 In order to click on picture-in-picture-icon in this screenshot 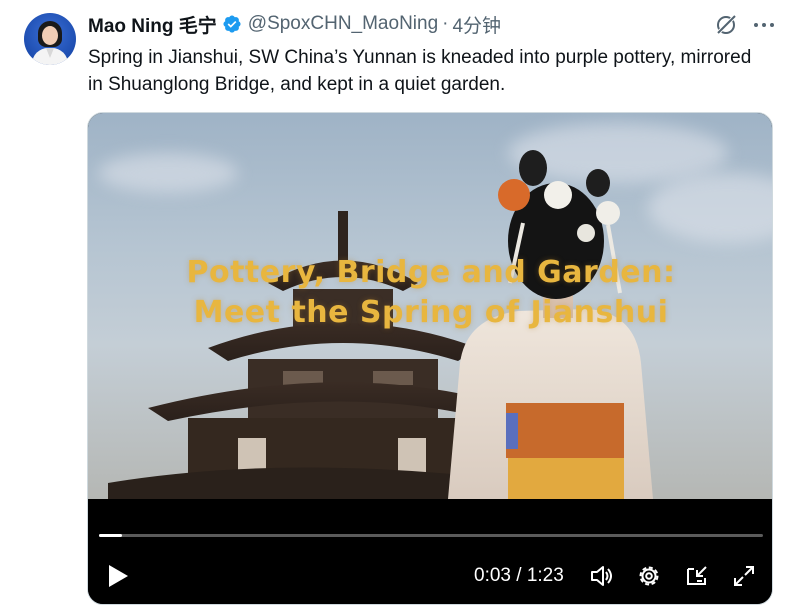, I will do `click(697, 576)`.